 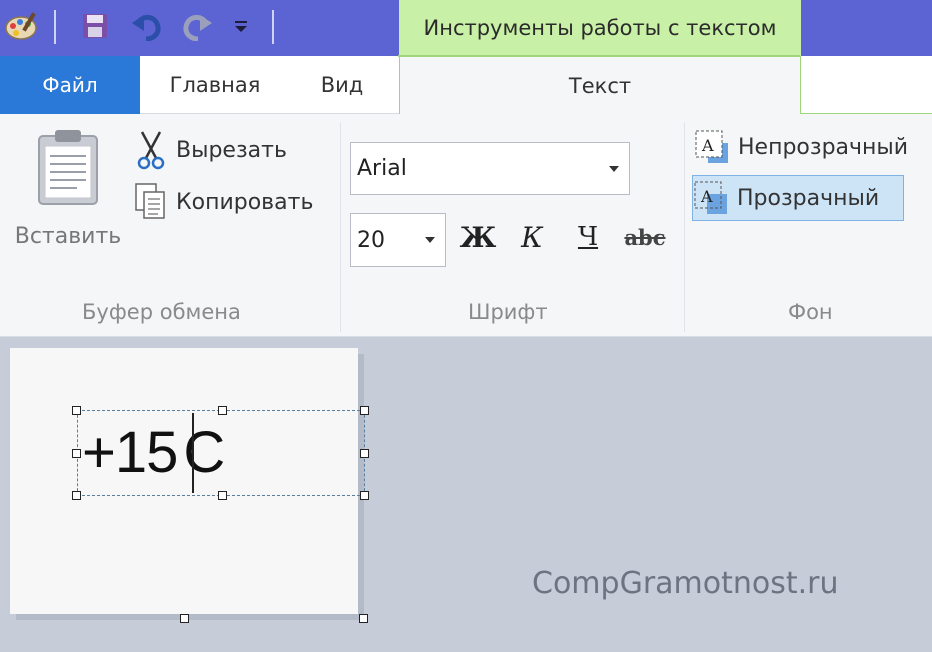 I want to click on scissors-icon, so click(x=151, y=150).